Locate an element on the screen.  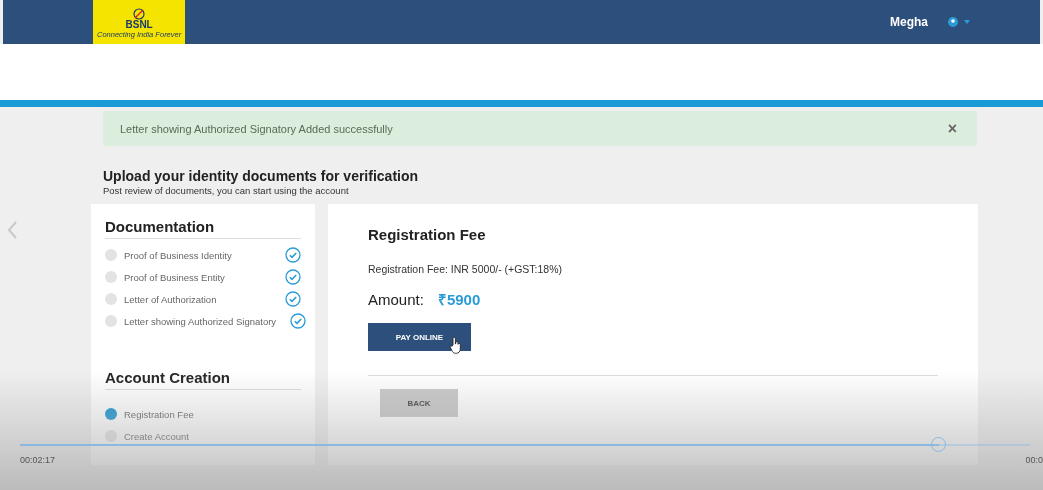
logo-mark-icon is located at coordinates (139, 14).